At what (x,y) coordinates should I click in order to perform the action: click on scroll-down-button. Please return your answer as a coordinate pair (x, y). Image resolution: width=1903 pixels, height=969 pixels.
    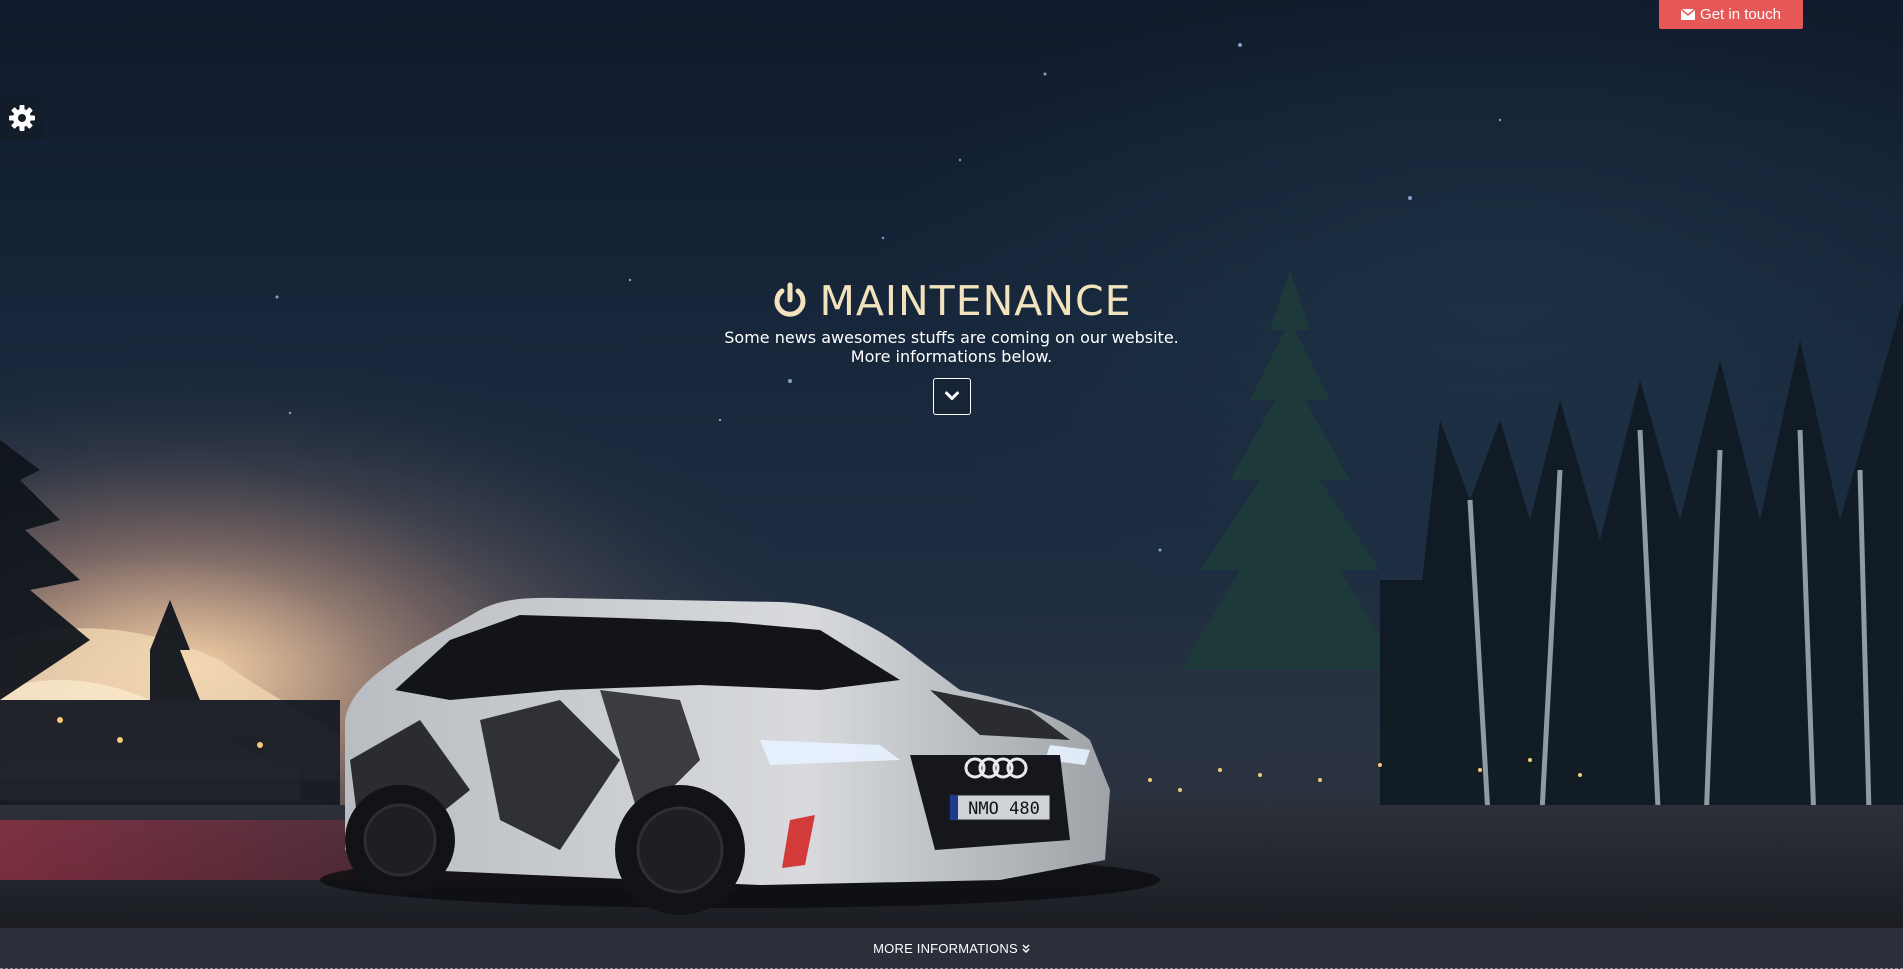
    Looking at the image, I should click on (951, 396).